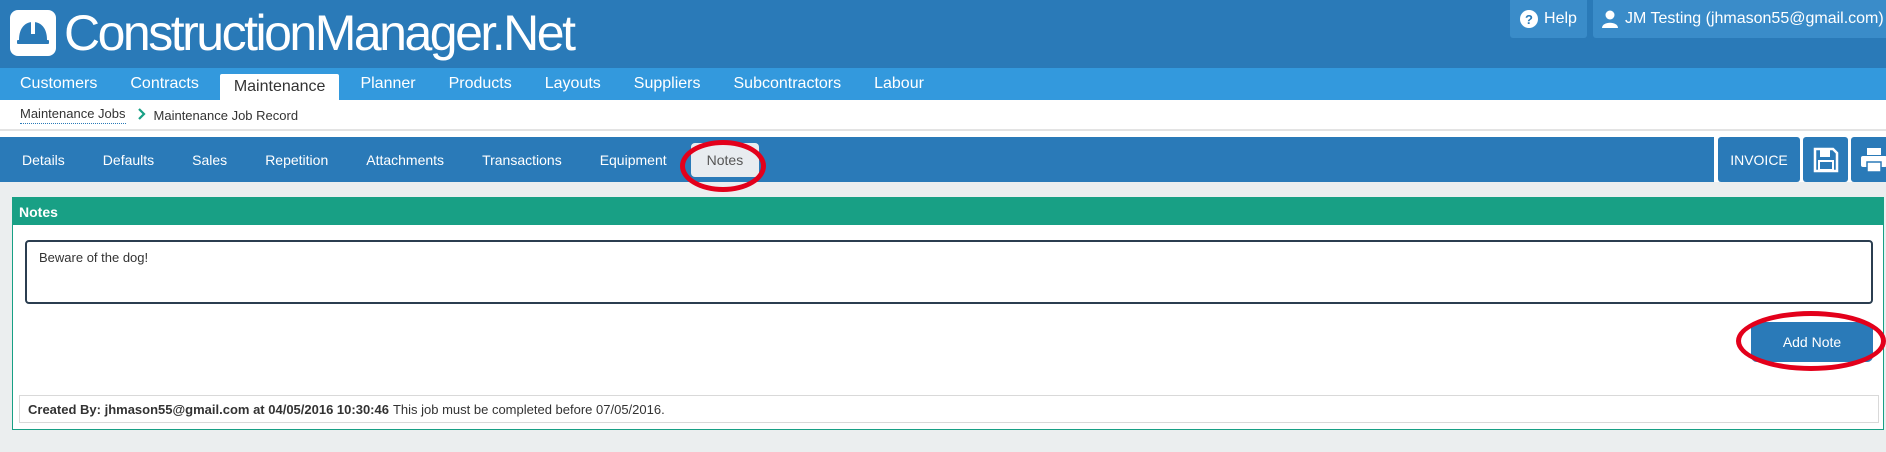 The height and width of the screenshot is (452, 1886). I want to click on nav-item-planner: Planner, so click(387, 84).